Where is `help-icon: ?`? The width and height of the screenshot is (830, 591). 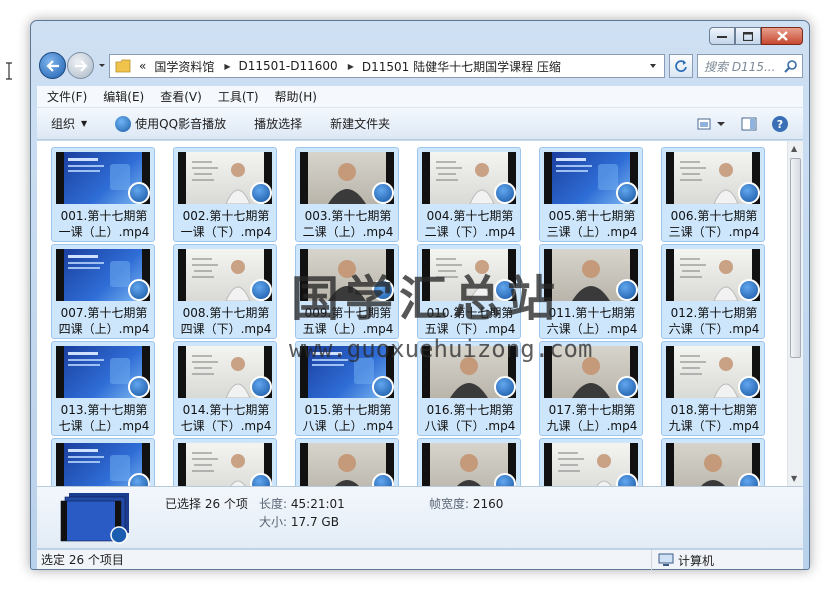 help-icon: ? is located at coordinates (780, 124).